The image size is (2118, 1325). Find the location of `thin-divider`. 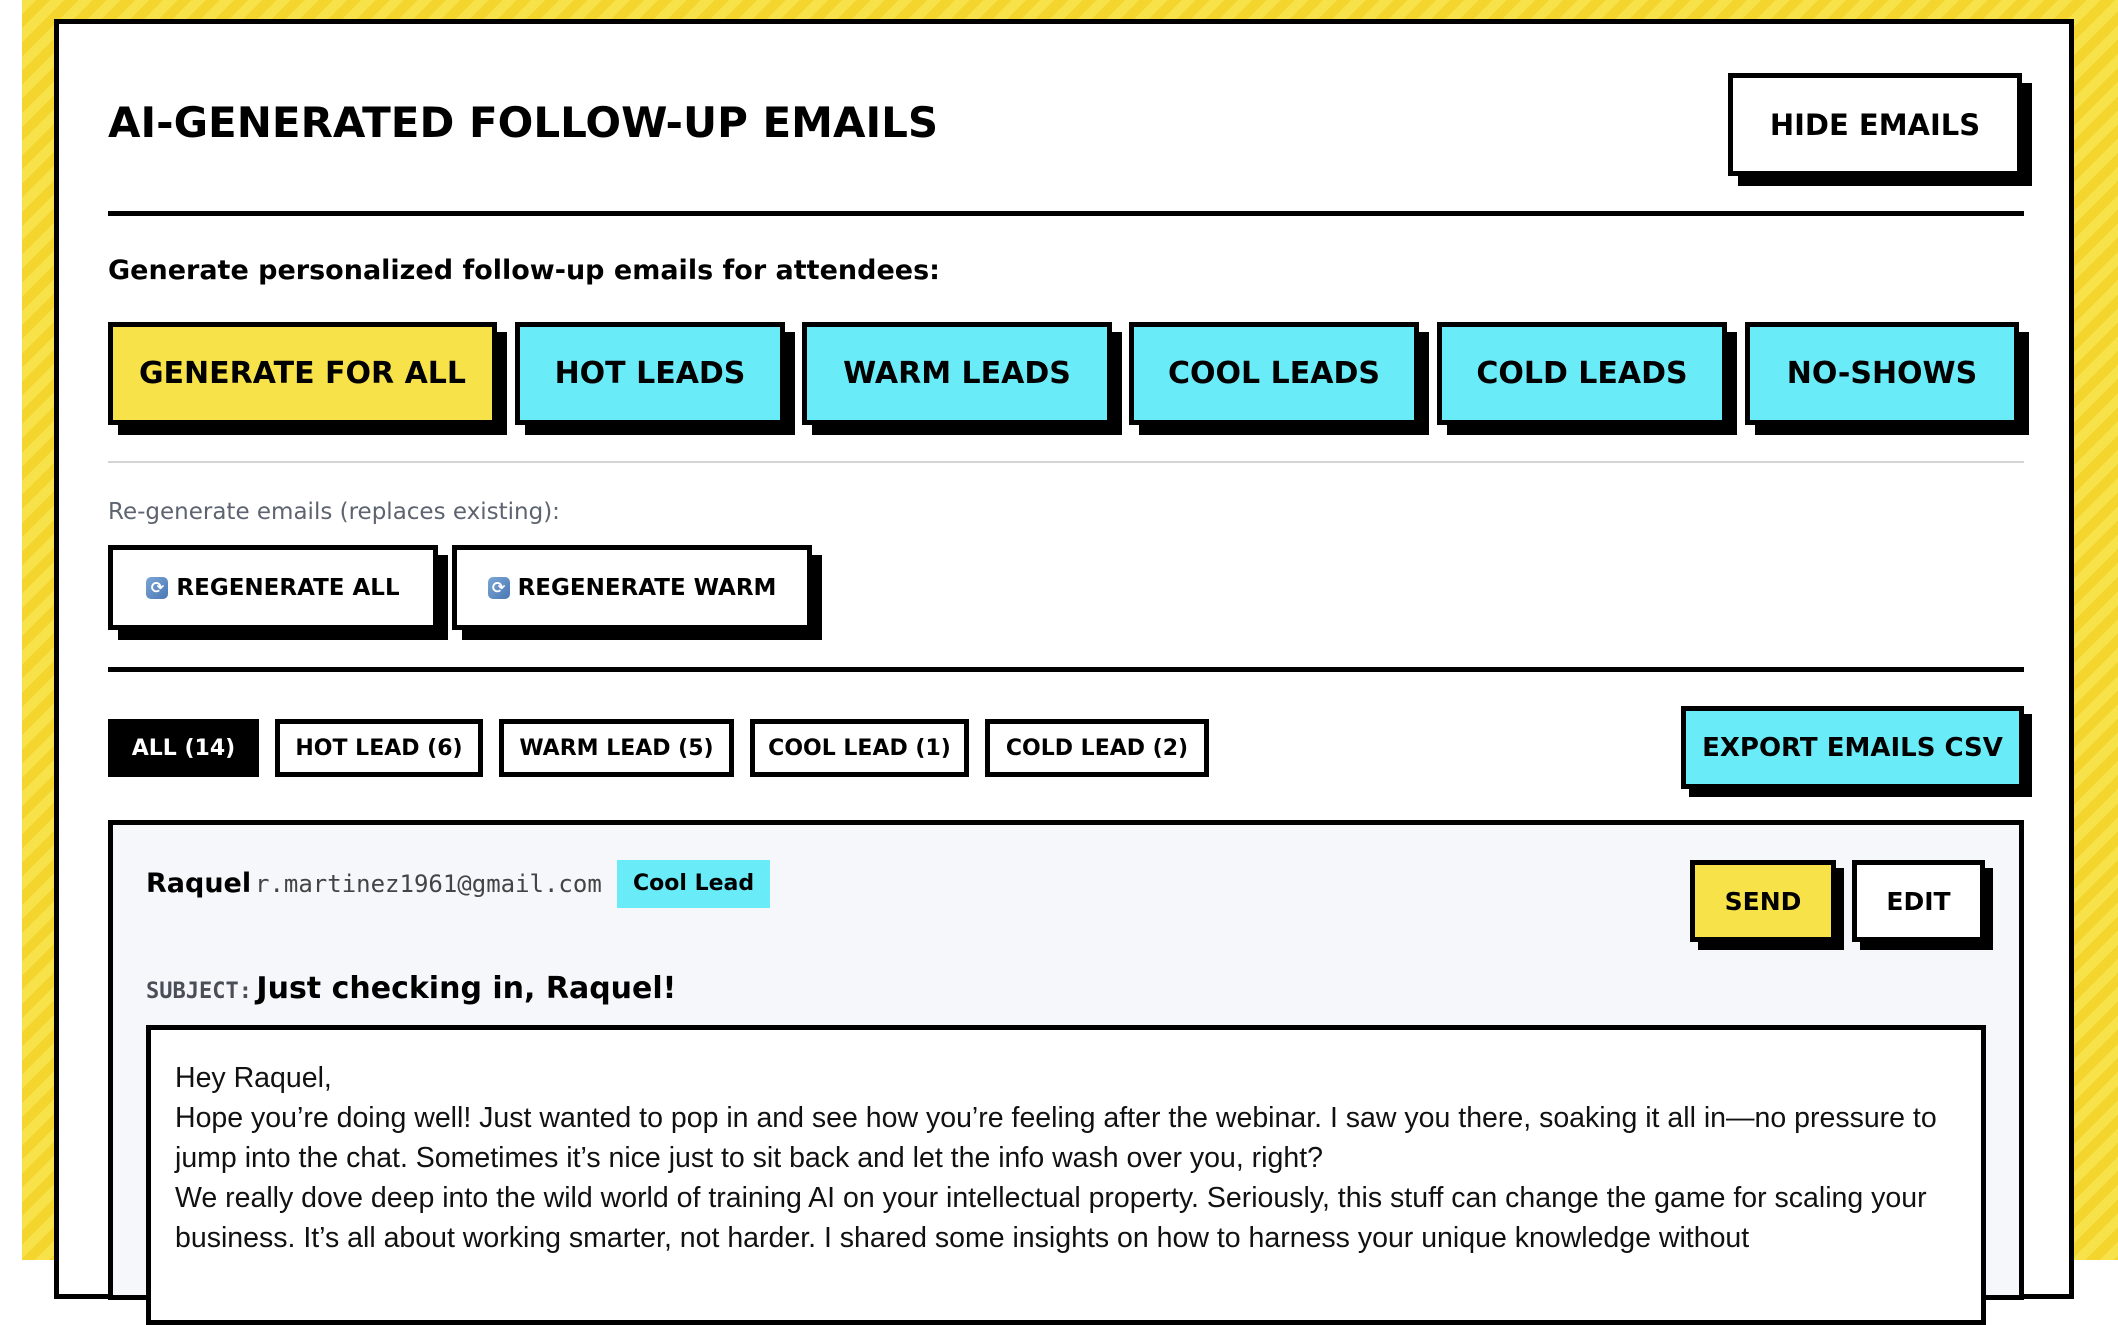

thin-divider is located at coordinates (1066, 462).